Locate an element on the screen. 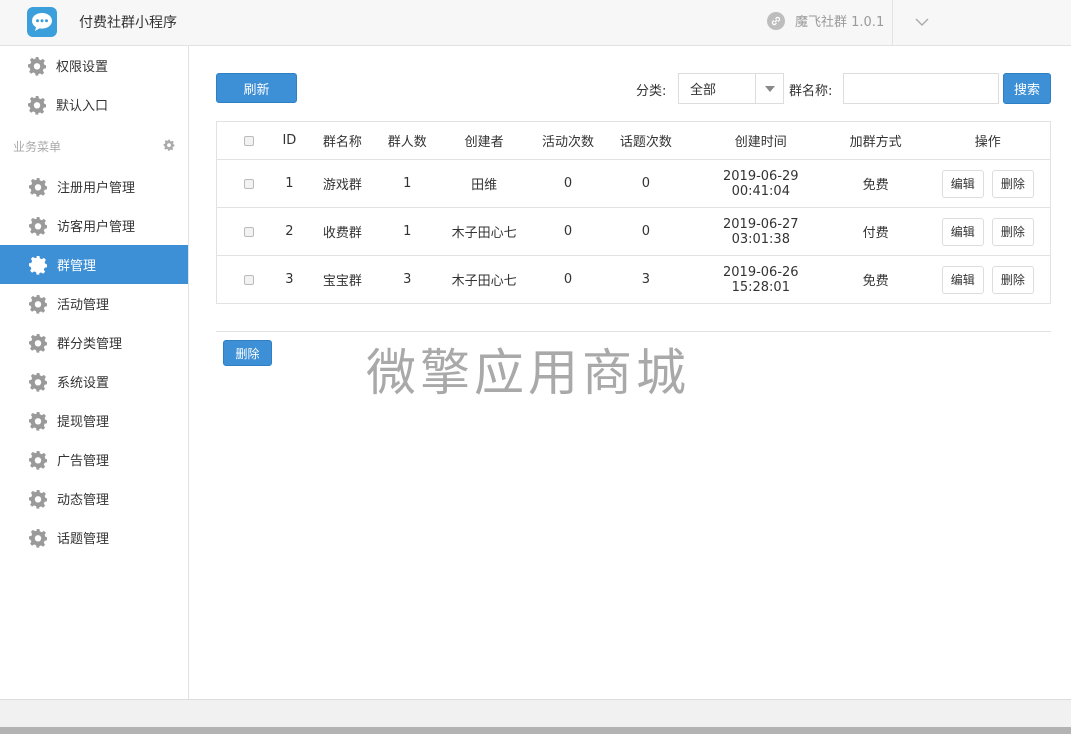 The width and height of the screenshot is (1071, 734). table-header: ID 群名称 群人数 创建者 活动次数 话题次数 创建时间 加群方式 操作 is located at coordinates (633, 140).